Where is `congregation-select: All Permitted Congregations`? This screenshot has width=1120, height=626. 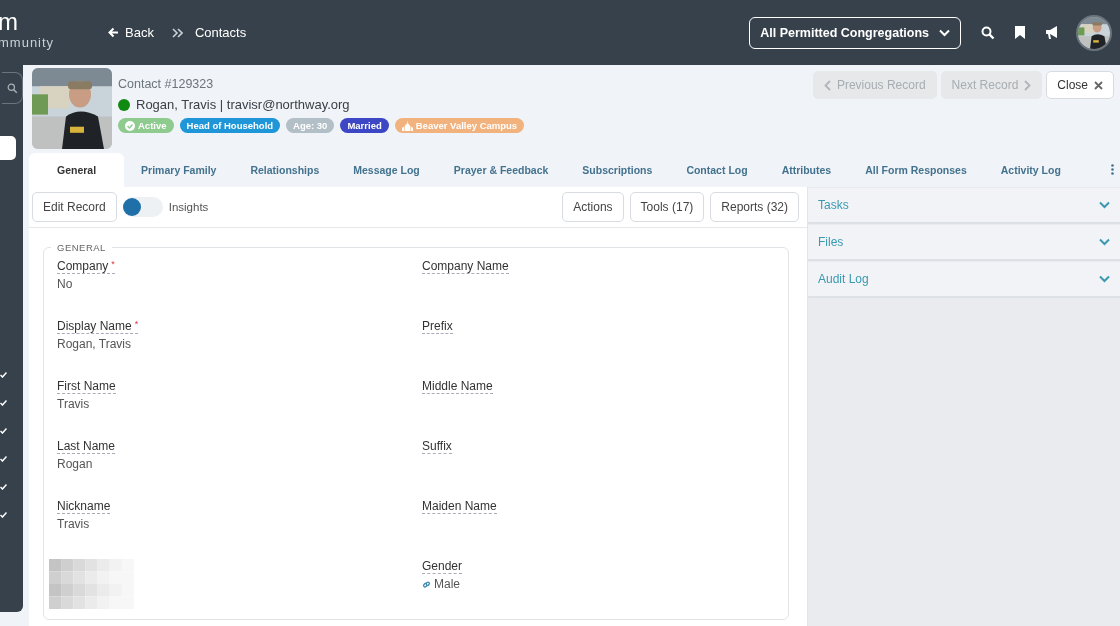
congregation-select: All Permitted Congregations is located at coordinates (855, 32).